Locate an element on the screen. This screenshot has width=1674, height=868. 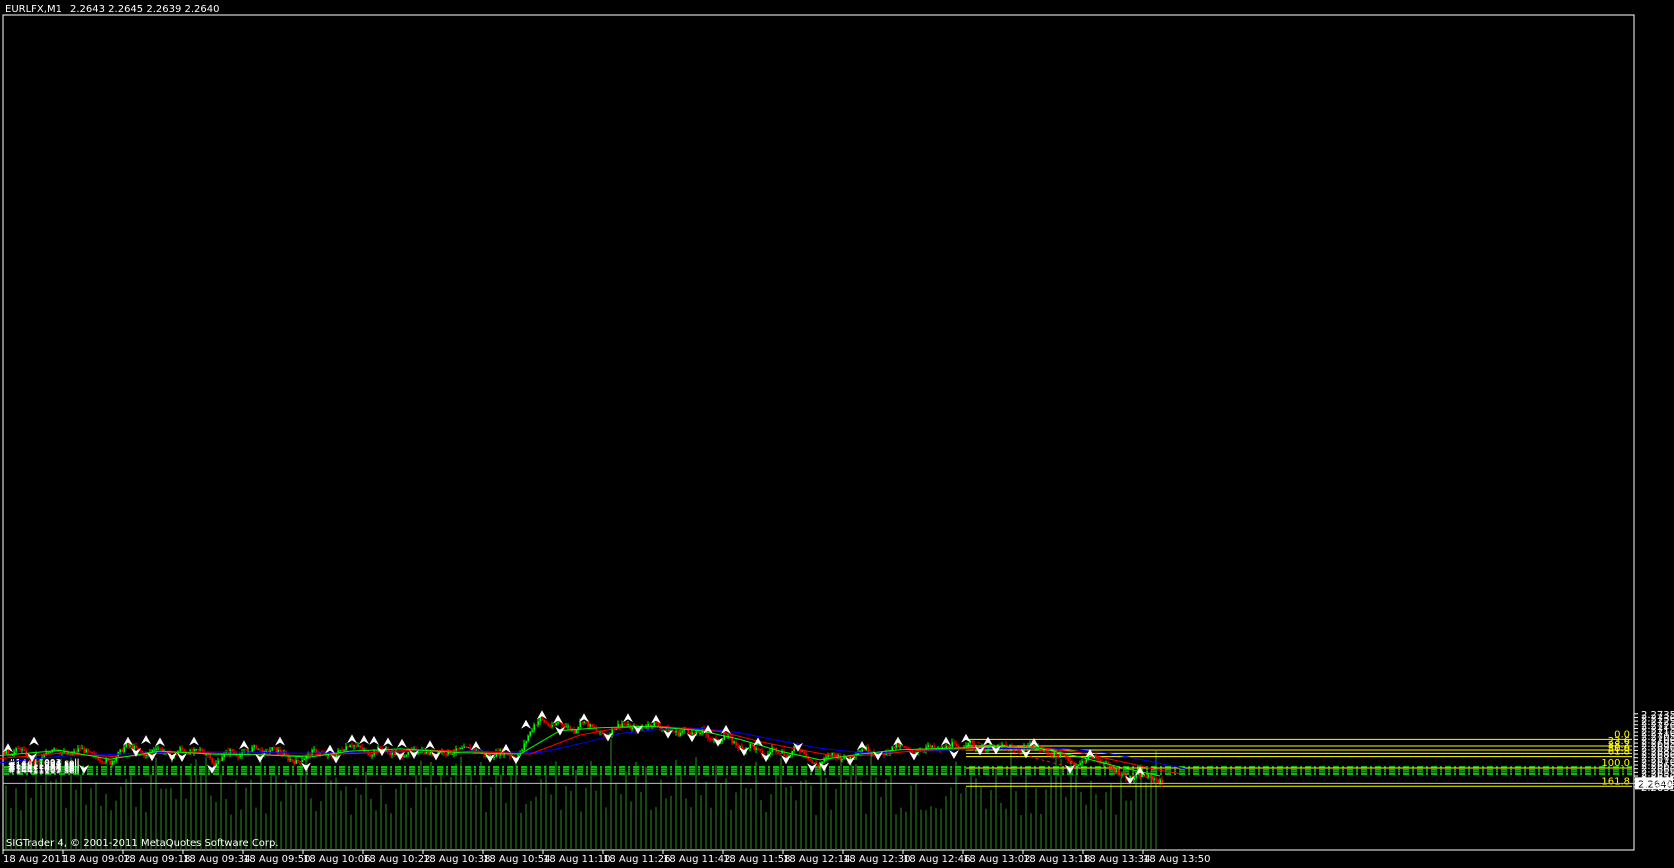
x-tick-label: 18 Aug 12:46 is located at coordinates (936, 859).